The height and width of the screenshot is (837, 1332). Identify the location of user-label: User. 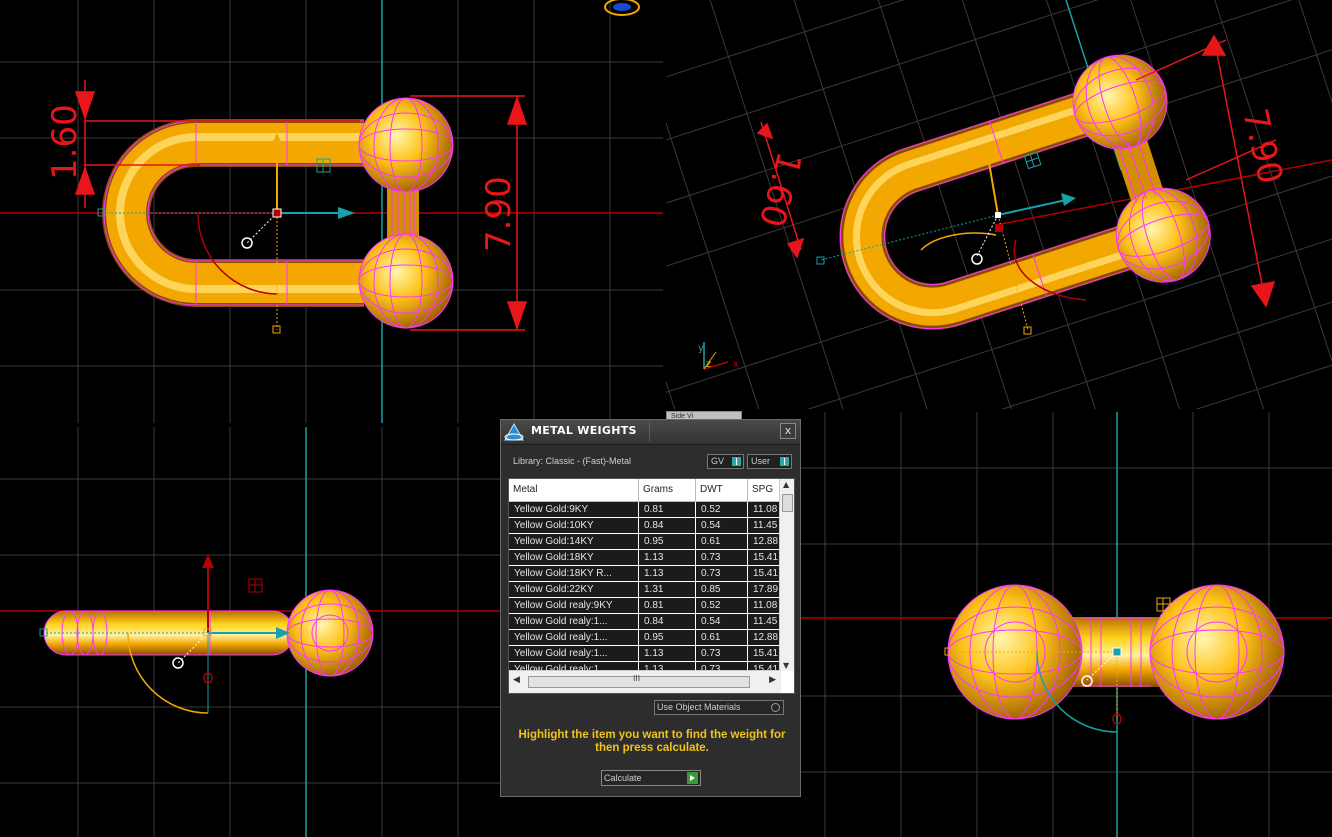
(761, 461).